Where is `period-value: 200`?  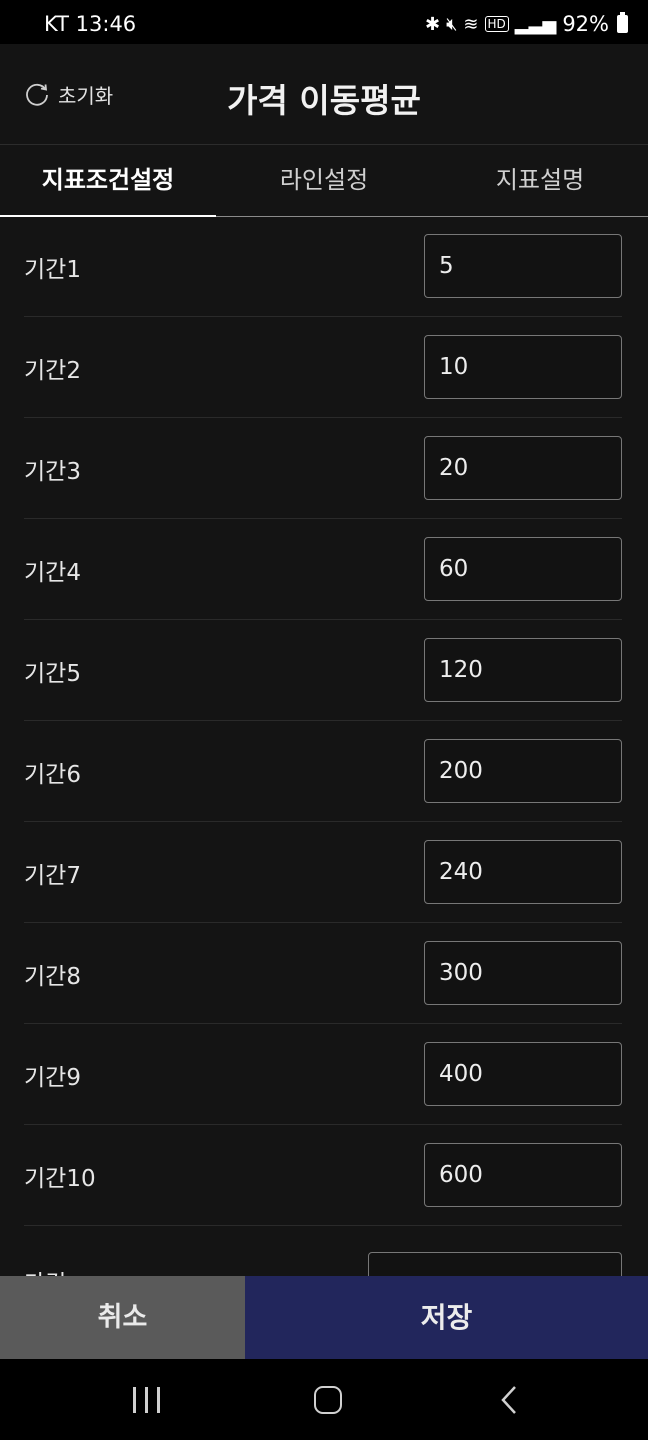 period-value: 200 is located at coordinates (461, 771).